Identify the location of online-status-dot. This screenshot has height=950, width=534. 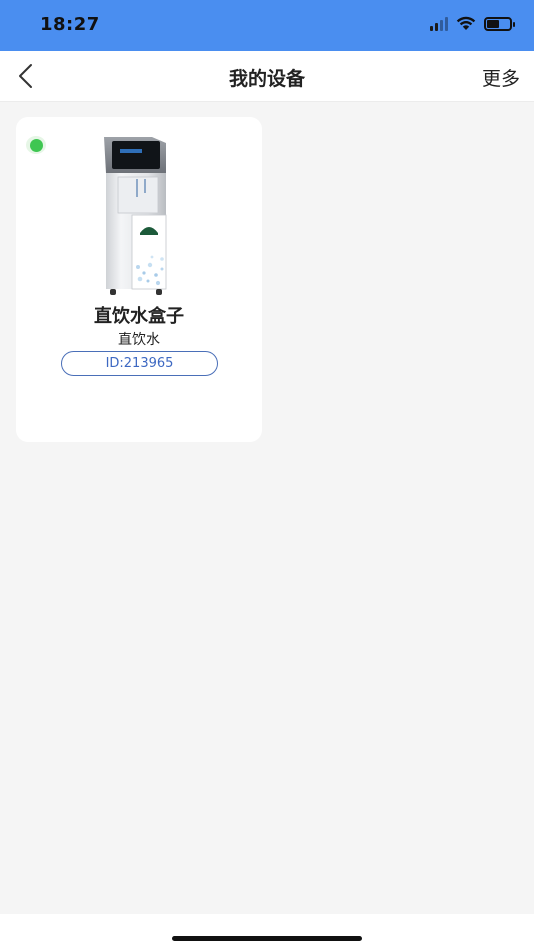
(36, 145).